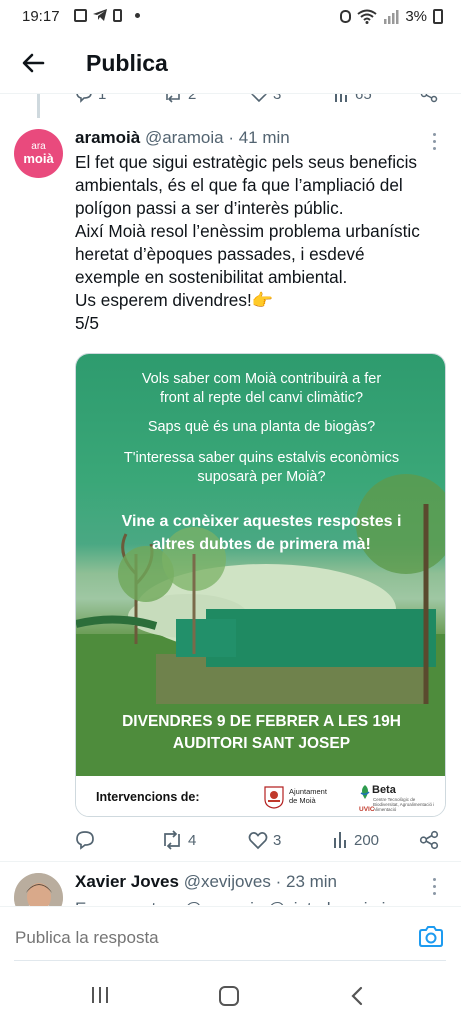  What do you see at coordinates (367, 809) in the screenshot?
I see `uvic-label: UVIC` at bounding box center [367, 809].